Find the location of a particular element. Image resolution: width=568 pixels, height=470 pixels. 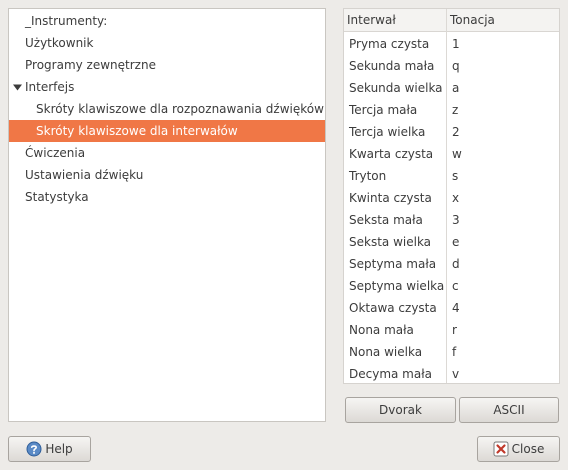

table-row: Kwarta czysta w is located at coordinates (451, 154).